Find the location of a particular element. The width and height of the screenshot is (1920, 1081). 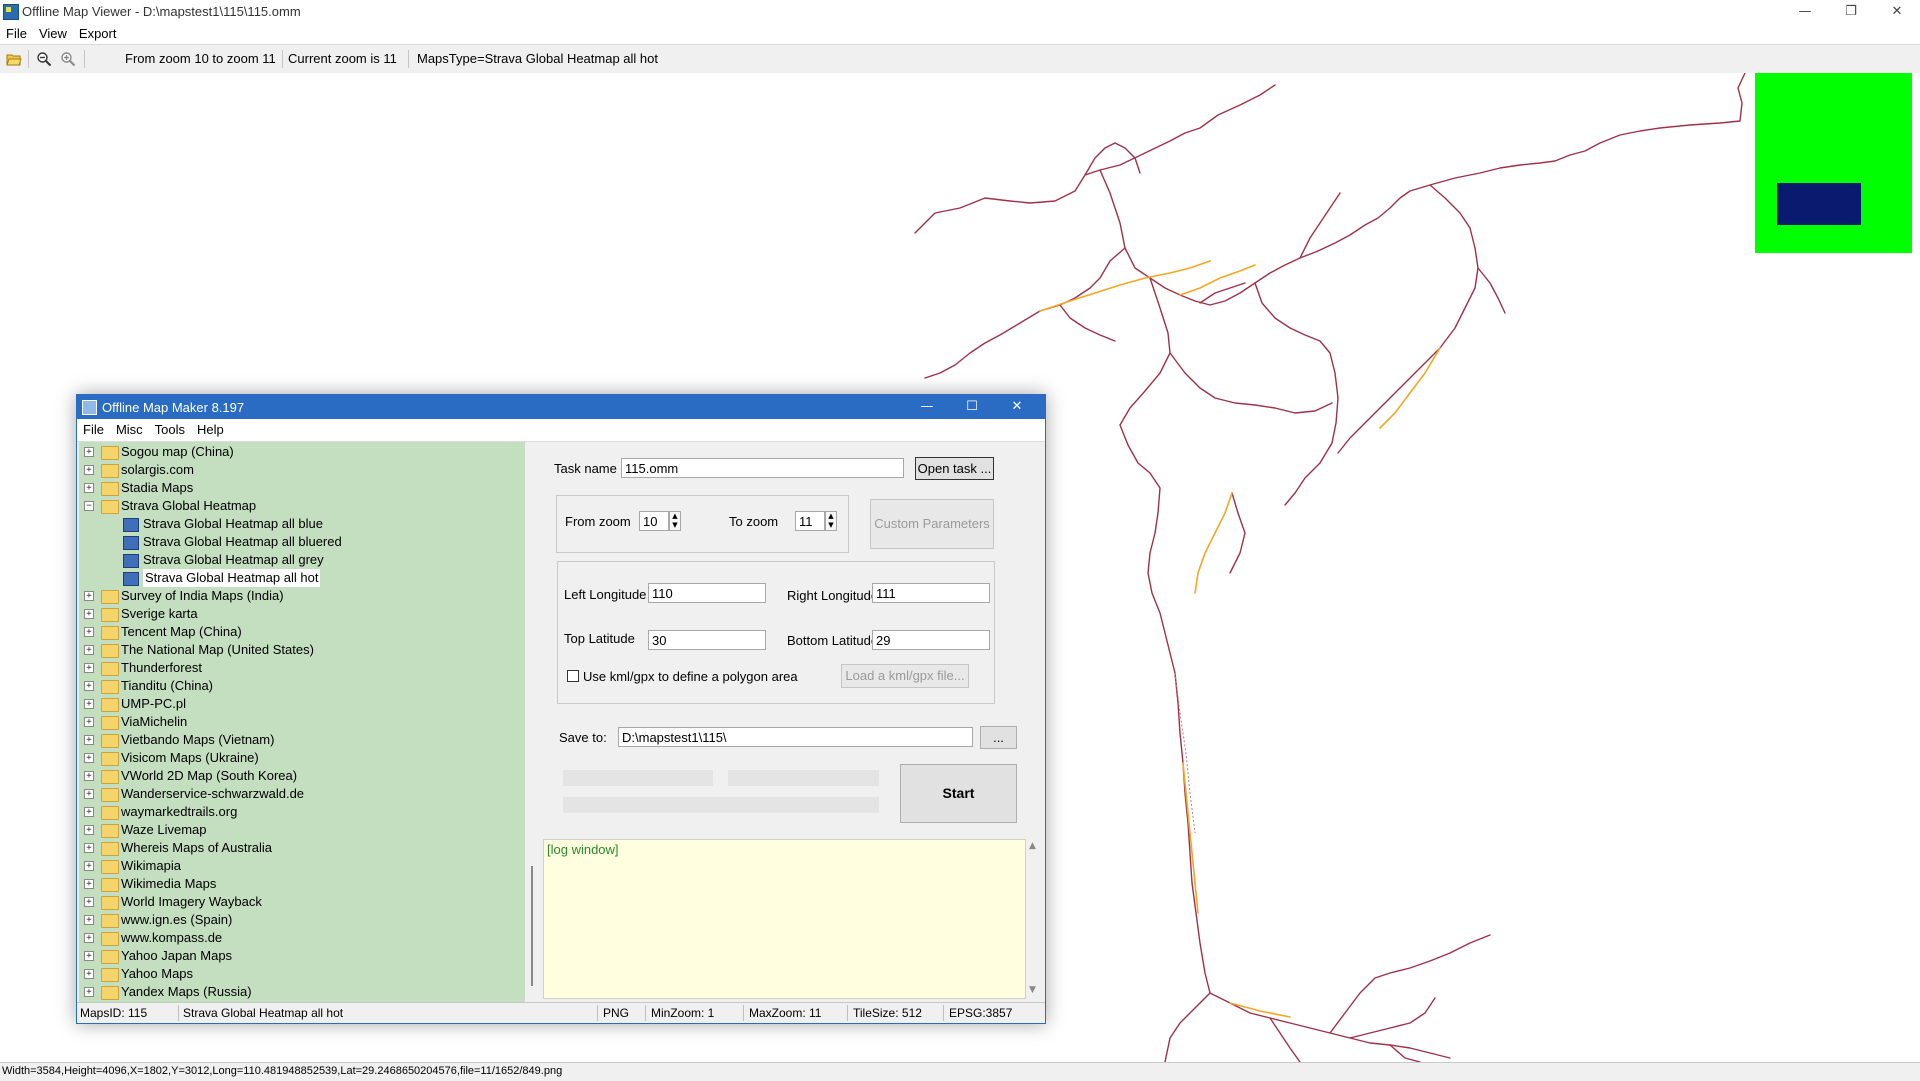

scroll-down-icon: ▼ is located at coordinates (1032, 990).